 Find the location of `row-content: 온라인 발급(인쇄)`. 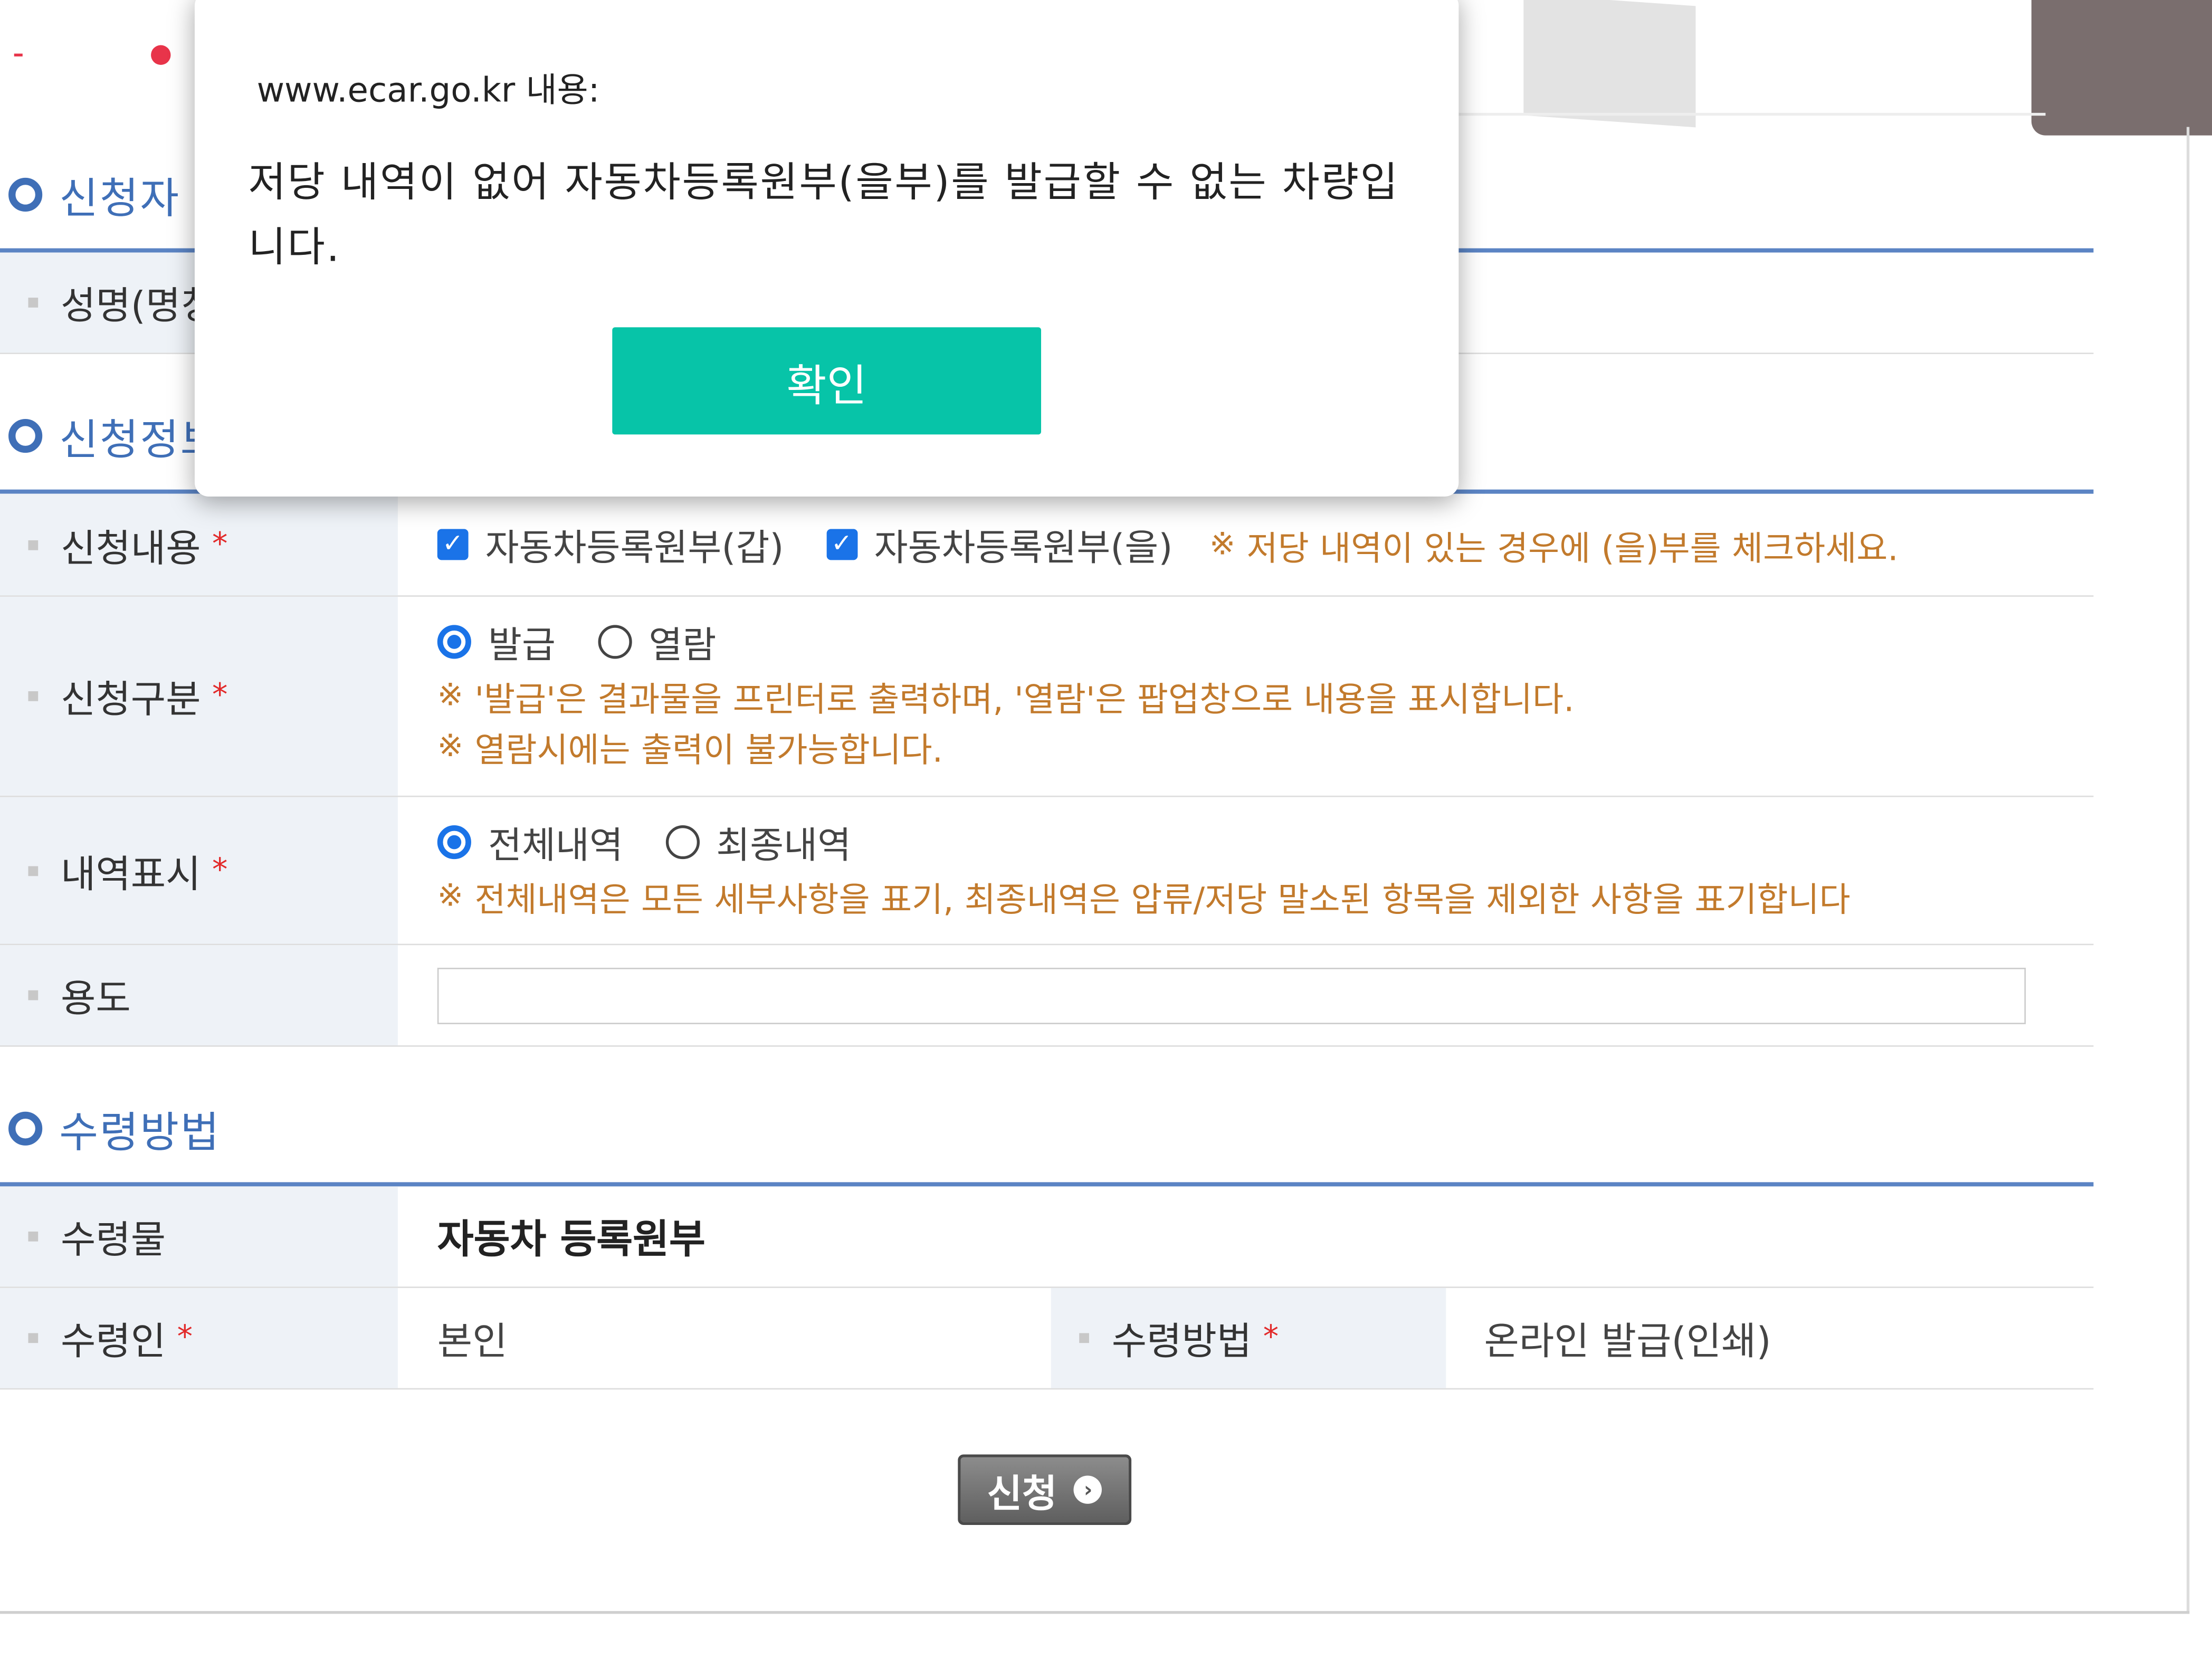

row-content: 온라인 발급(인쇄) is located at coordinates (1627, 1338).